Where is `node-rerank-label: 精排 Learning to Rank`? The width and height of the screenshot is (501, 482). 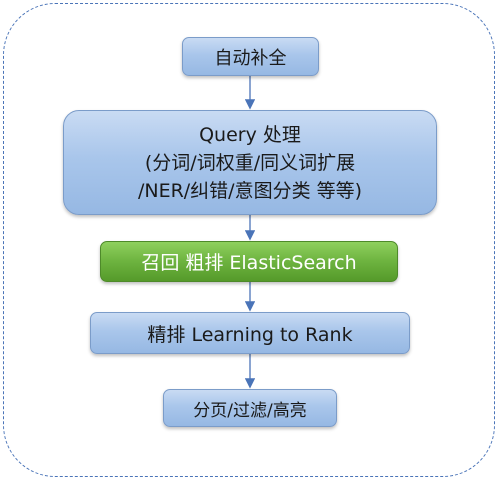 node-rerank-label: 精排 Learning to Rank is located at coordinates (250, 334).